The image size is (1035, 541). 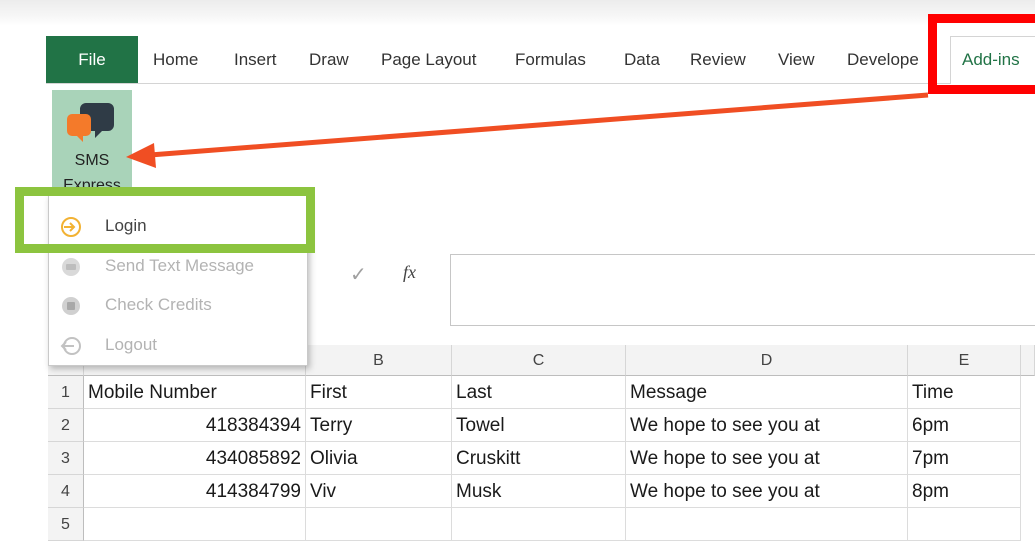 I want to click on tab-formulas: Formulas, so click(x=550, y=59).